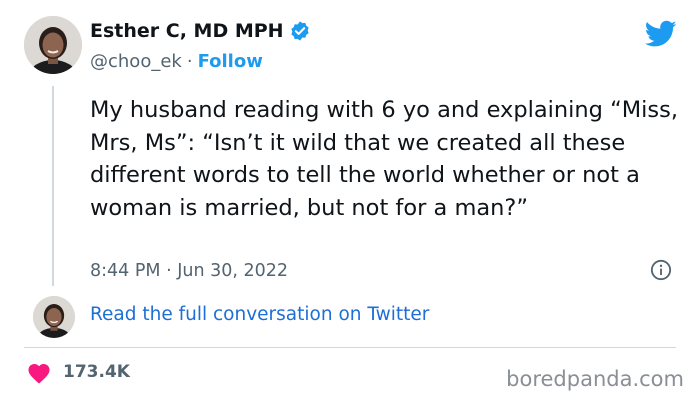 The width and height of the screenshot is (700, 400). I want to click on divider, so click(350, 347).